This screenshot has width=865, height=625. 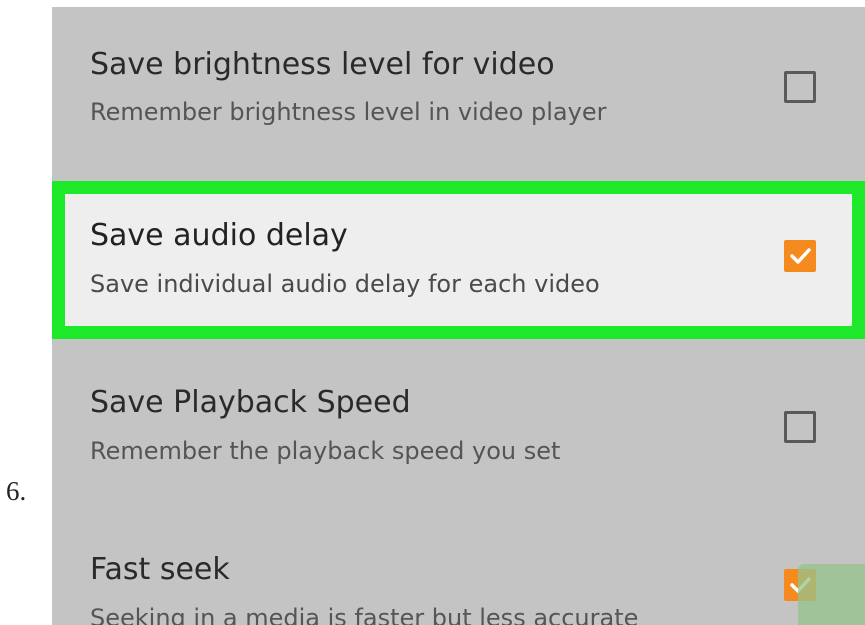 I want to click on setting-description: Remember the playback speed you set, so click(x=325, y=451).